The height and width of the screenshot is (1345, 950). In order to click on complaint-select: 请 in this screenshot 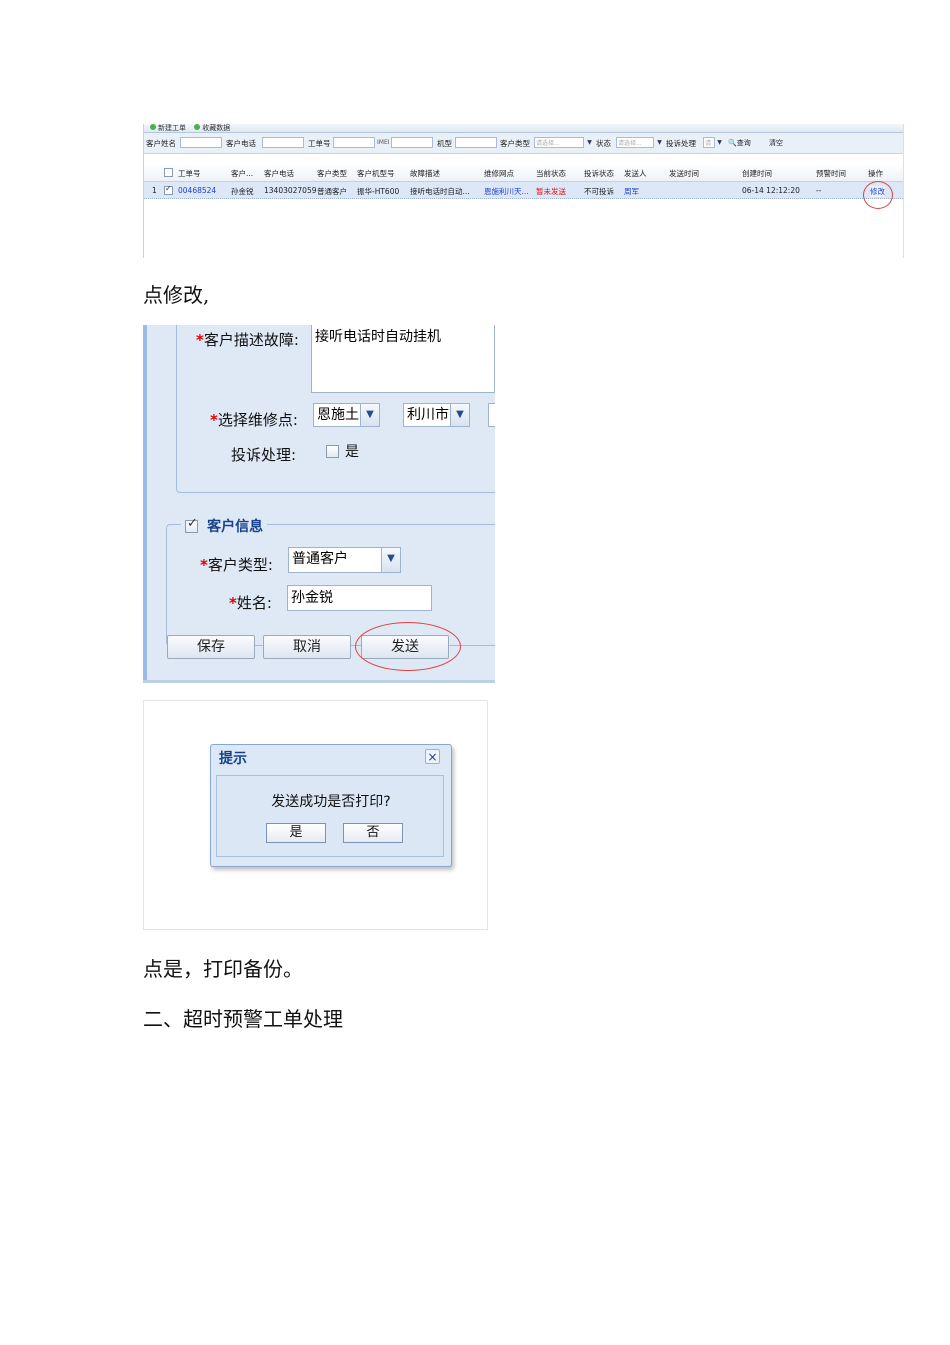, I will do `click(709, 142)`.